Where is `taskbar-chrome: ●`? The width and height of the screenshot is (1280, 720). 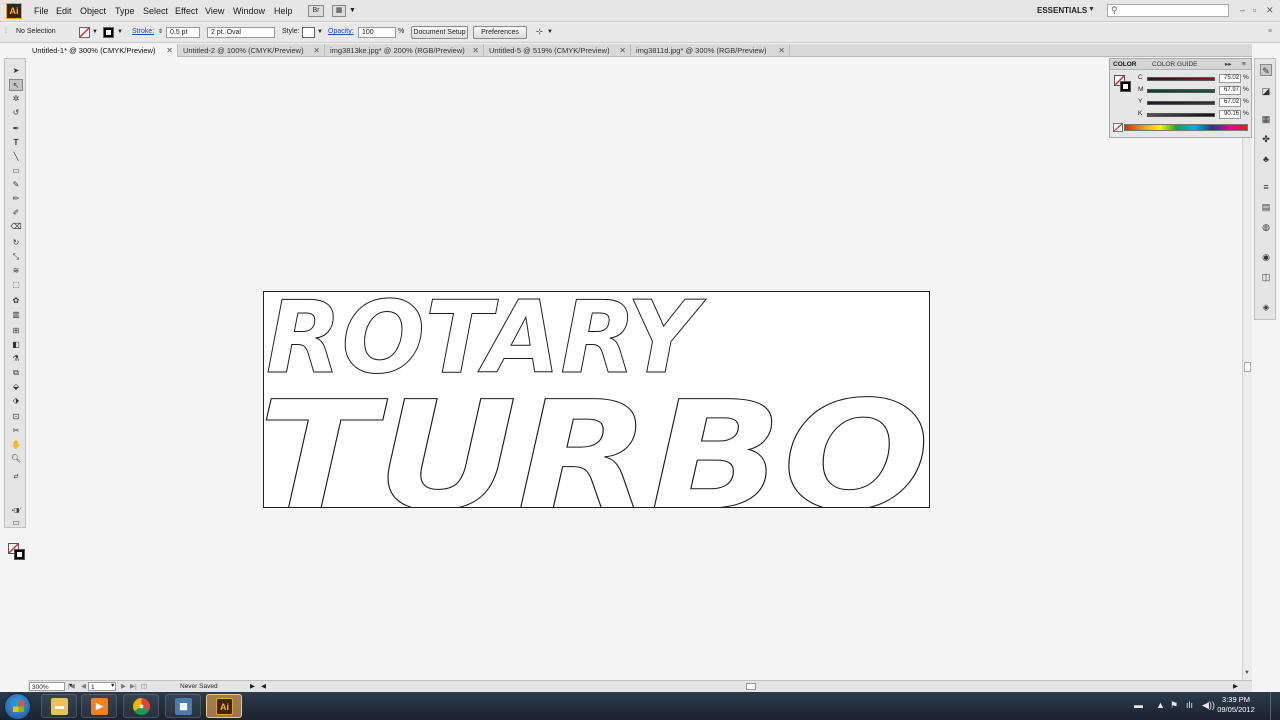 taskbar-chrome: ● is located at coordinates (141, 706).